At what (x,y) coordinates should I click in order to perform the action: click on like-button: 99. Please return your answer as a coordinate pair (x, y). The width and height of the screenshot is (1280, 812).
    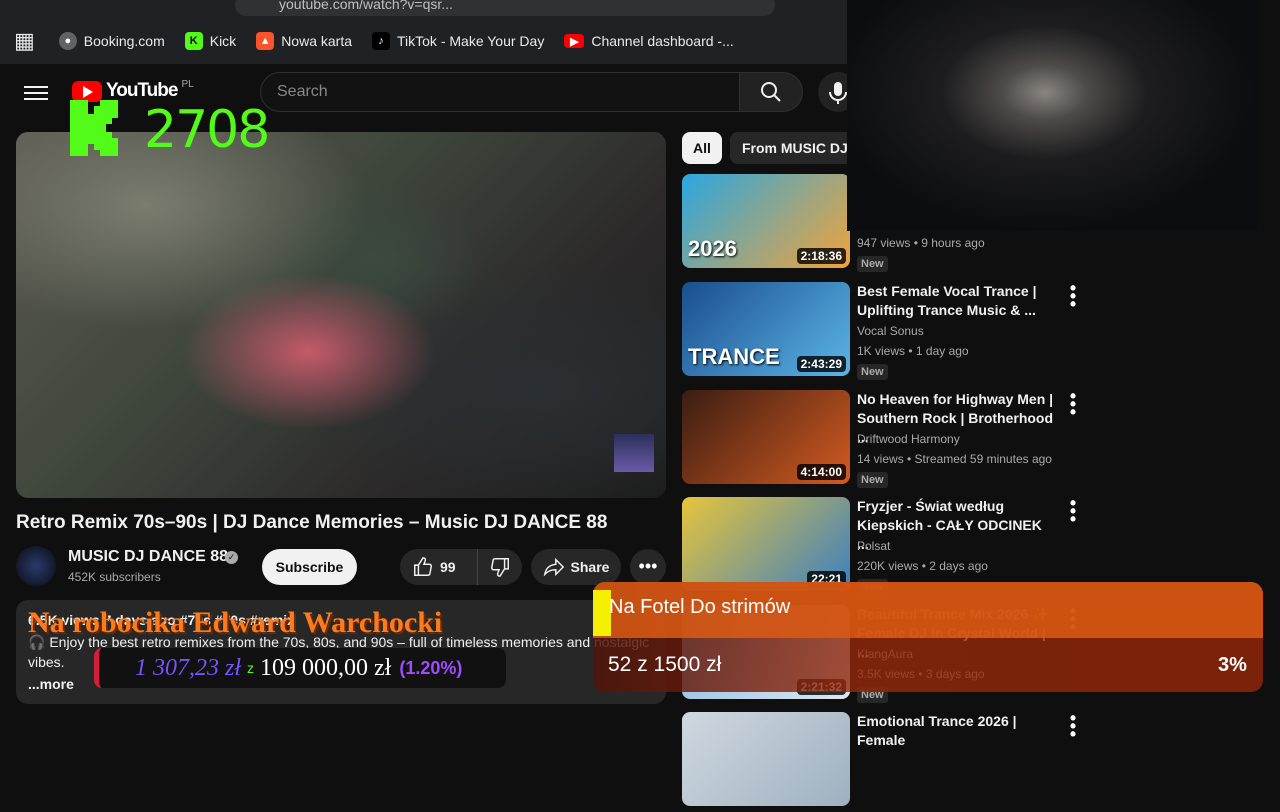
    Looking at the image, I should click on (439, 567).